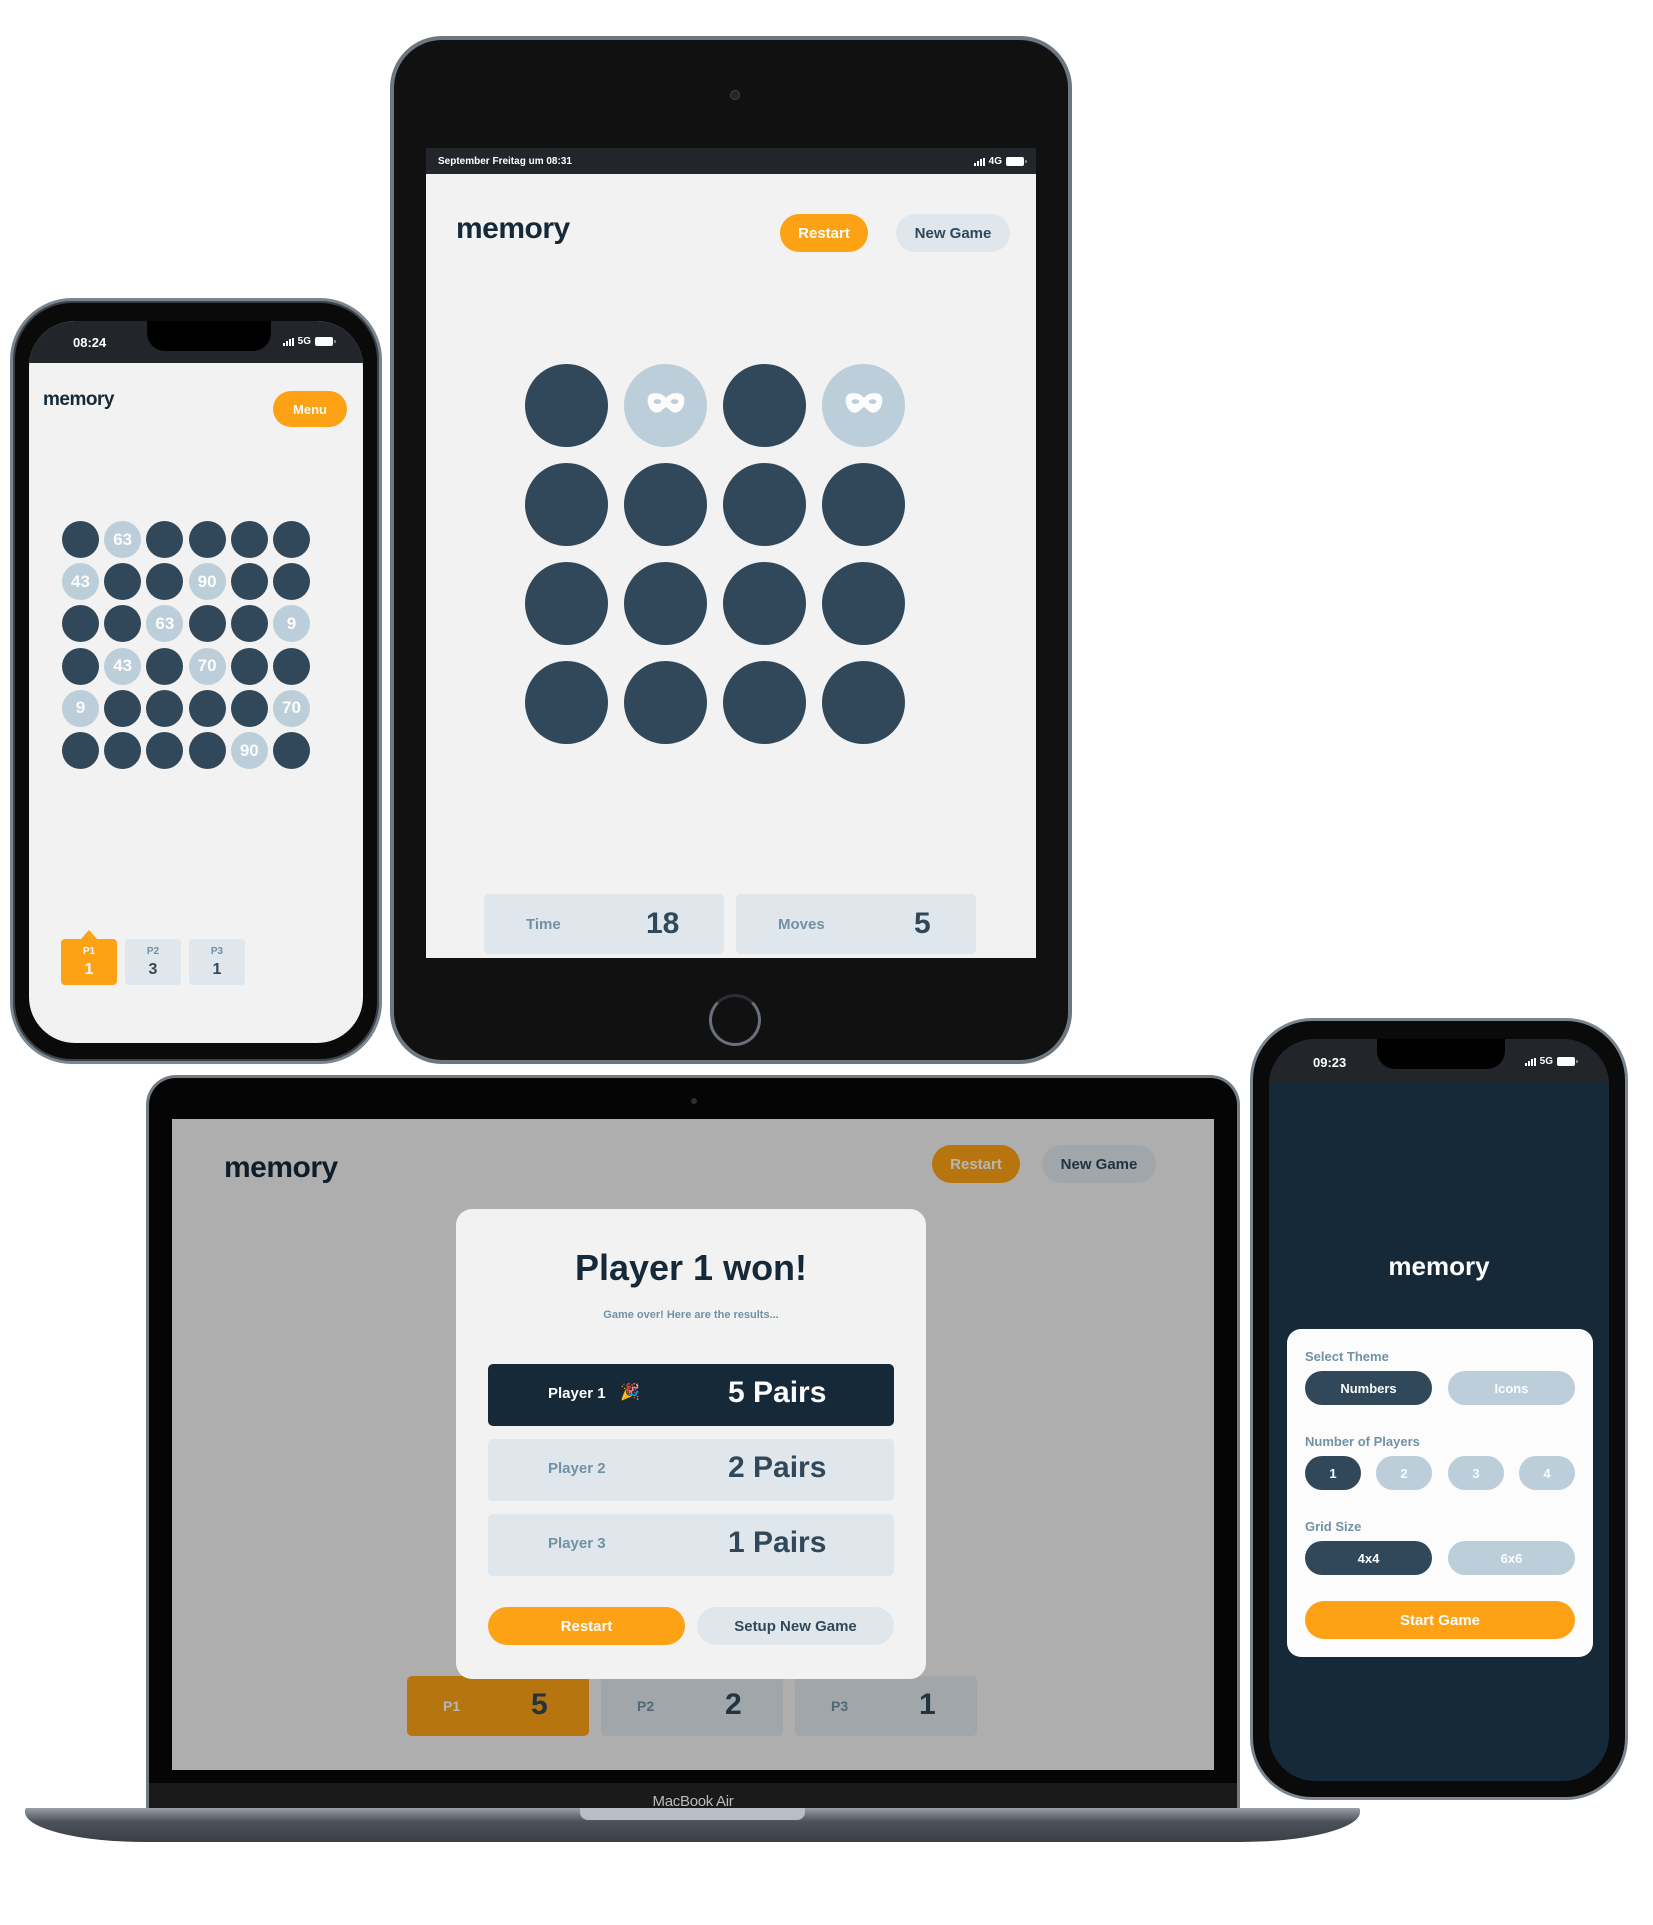 Image resolution: width=1653 pixels, height=1925 pixels. I want to click on tile-value: 70, so click(291, 708).